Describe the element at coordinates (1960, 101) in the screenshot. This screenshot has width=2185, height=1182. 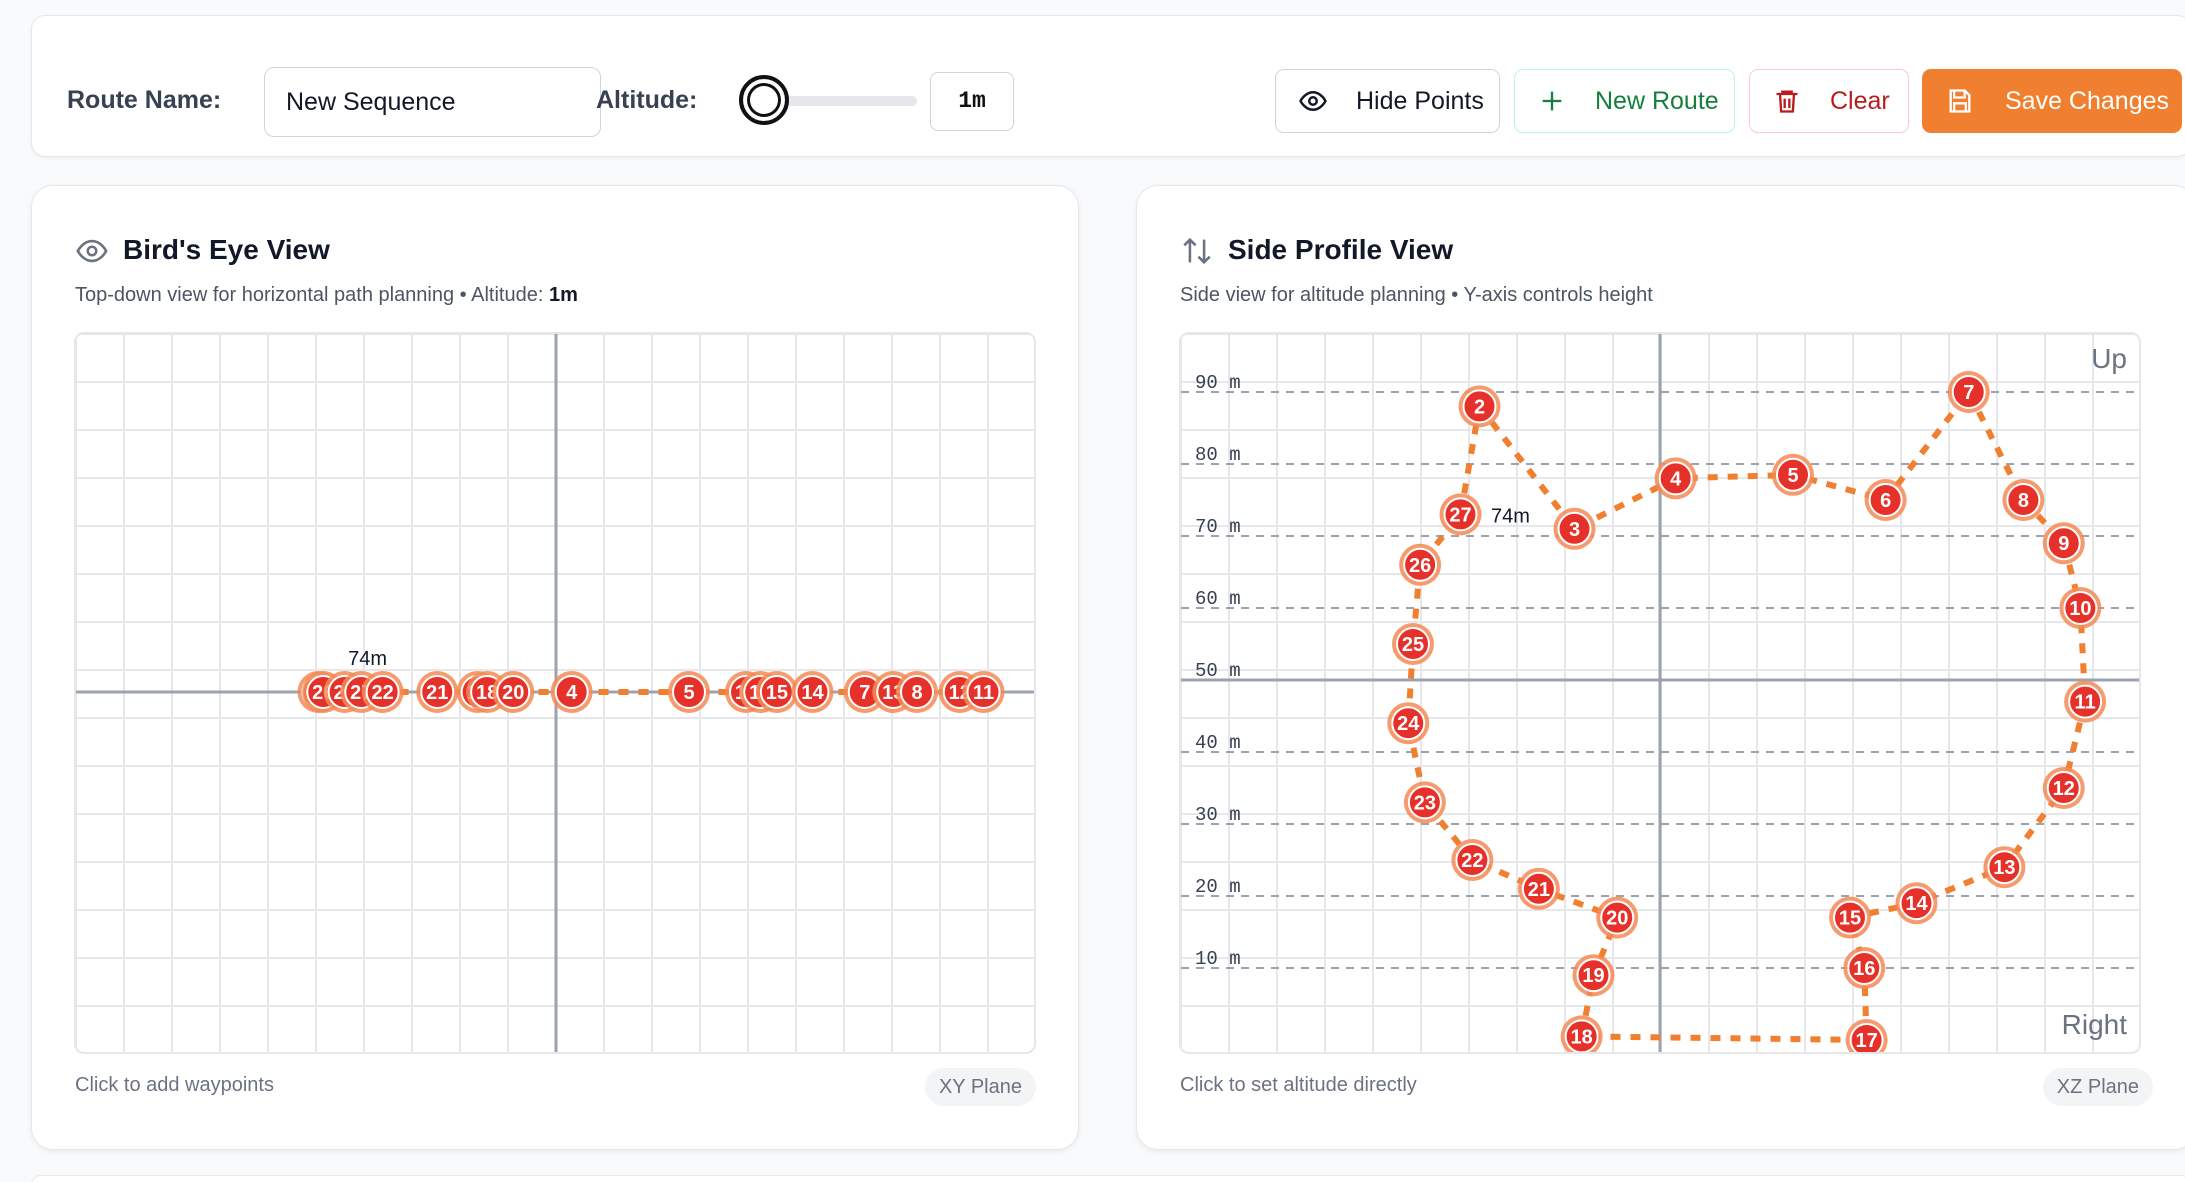
I see `save-icon` at that location.